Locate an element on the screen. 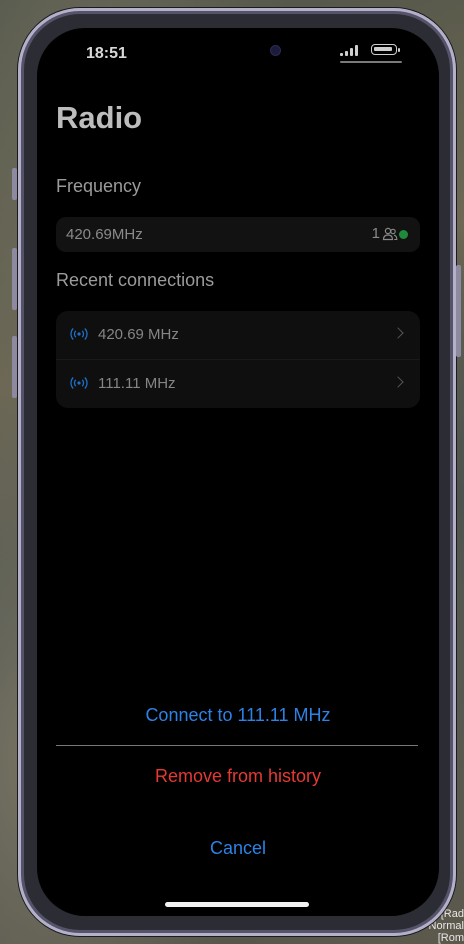 Image resolution: width=464 pixels, height=944 pixels. frequency-value: 420.69MHz is located at coordinates (104, 234).